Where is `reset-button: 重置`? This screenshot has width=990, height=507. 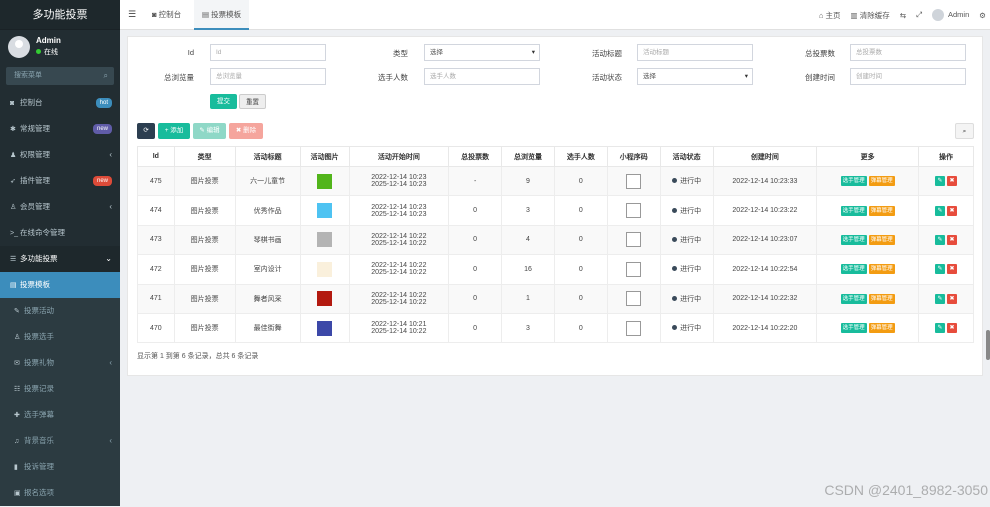
reset-button: 重置 is located at coordinates (252, 101).